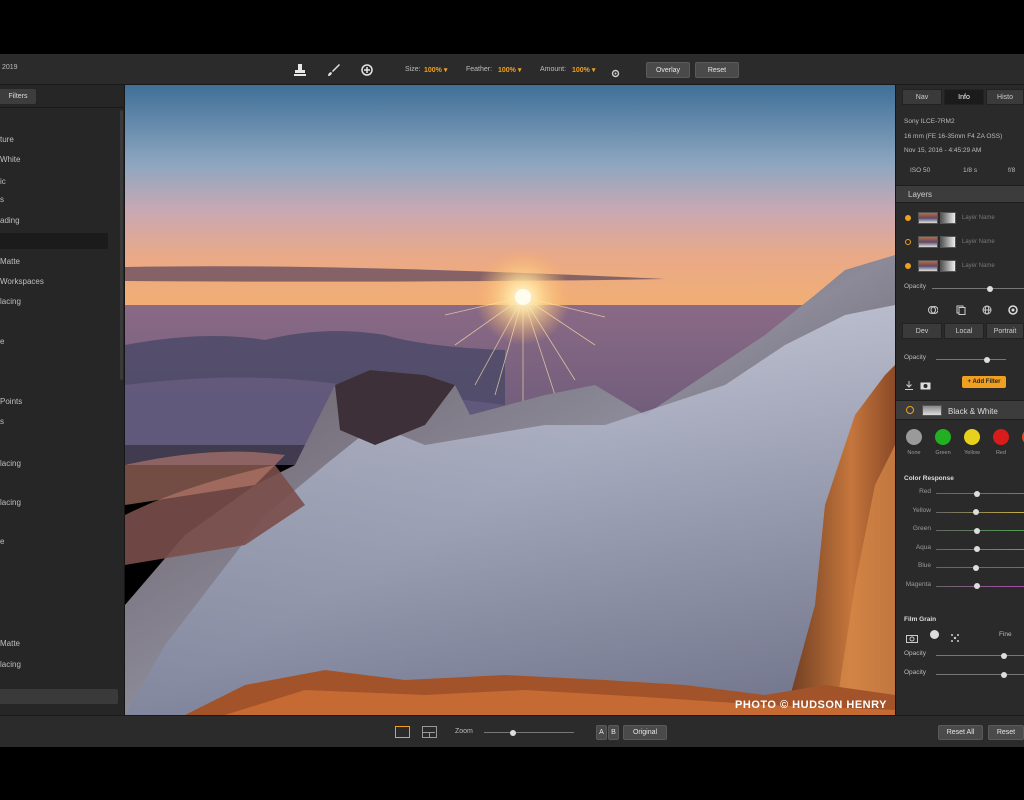  What do you see at coordinates (1005, 331) in the screenshot?
I see `tab-portrait: Portrait` at bounding box center [1005, 331].